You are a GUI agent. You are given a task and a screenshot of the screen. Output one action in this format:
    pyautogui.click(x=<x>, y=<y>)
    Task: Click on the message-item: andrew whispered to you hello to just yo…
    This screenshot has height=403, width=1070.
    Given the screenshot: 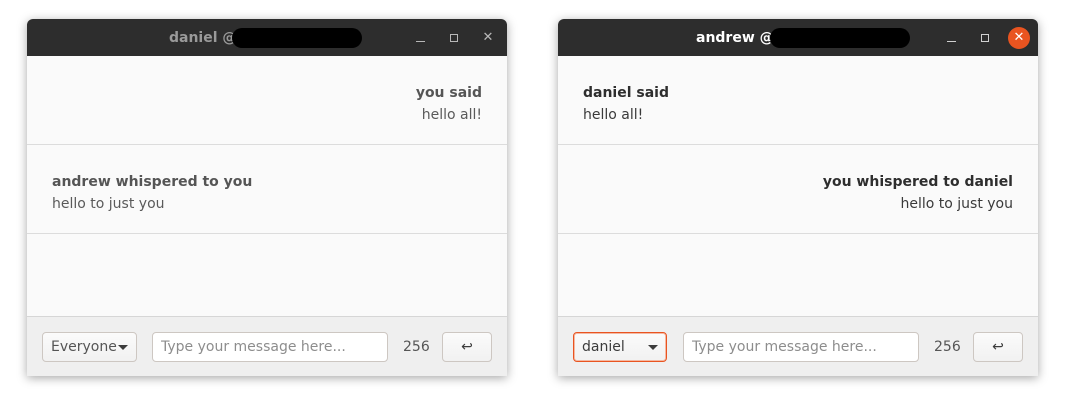 What is the action you would take?
    pyautogui.click(x=267, y=189)
    